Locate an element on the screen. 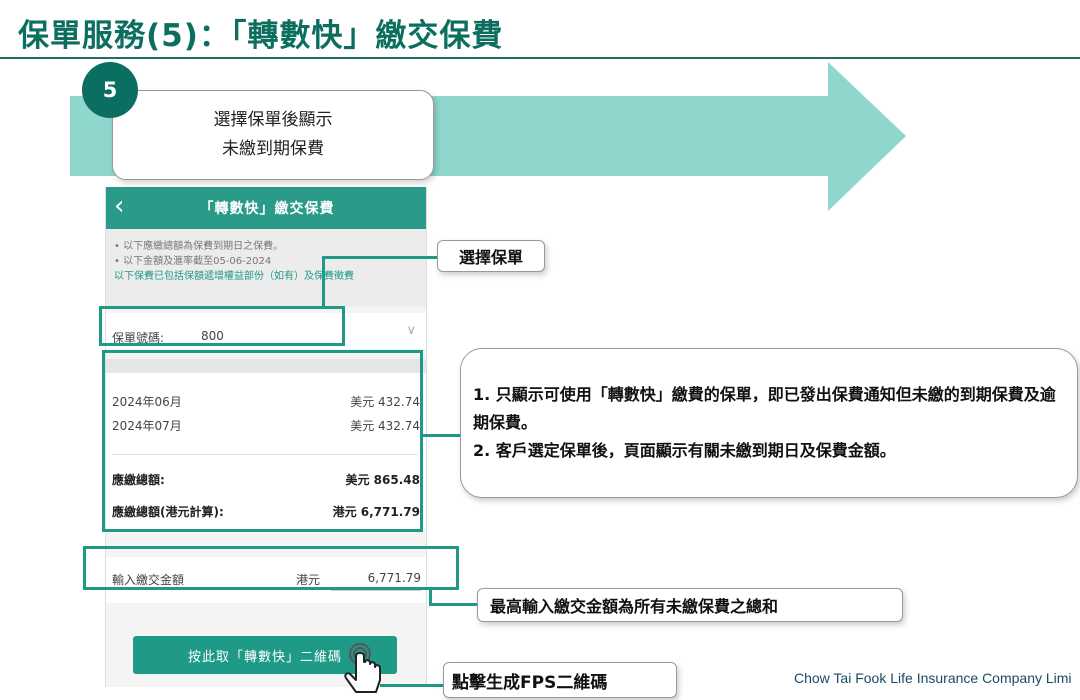 This screenshot has height=700, width=1080. info-line-2: 2. 客戶選定保單後，頁面顯示有關未繳到期日及保費金額。 is located at coordinates (684, 450).